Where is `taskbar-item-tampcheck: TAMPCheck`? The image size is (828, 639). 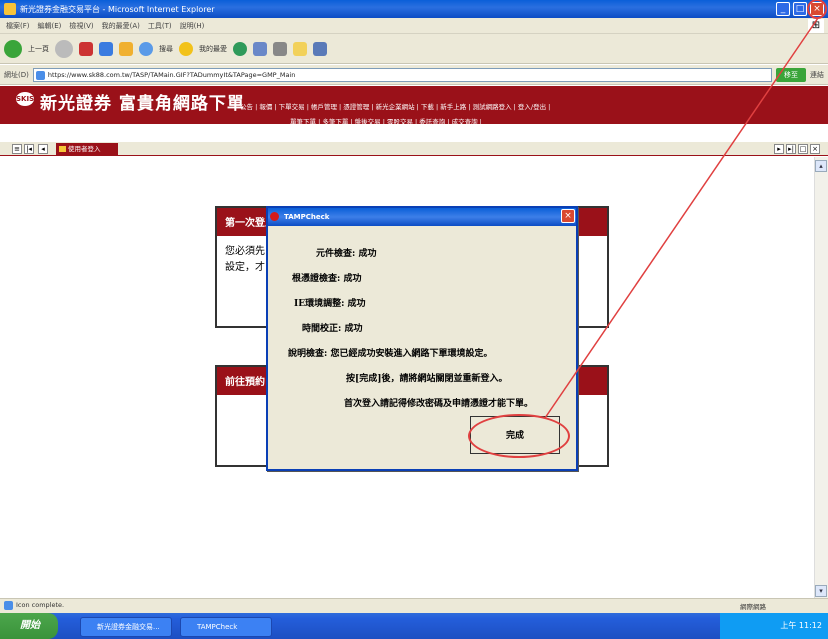 taskbar-item-tampcheck: TAMPCheck is located at coordinates (226, 627).